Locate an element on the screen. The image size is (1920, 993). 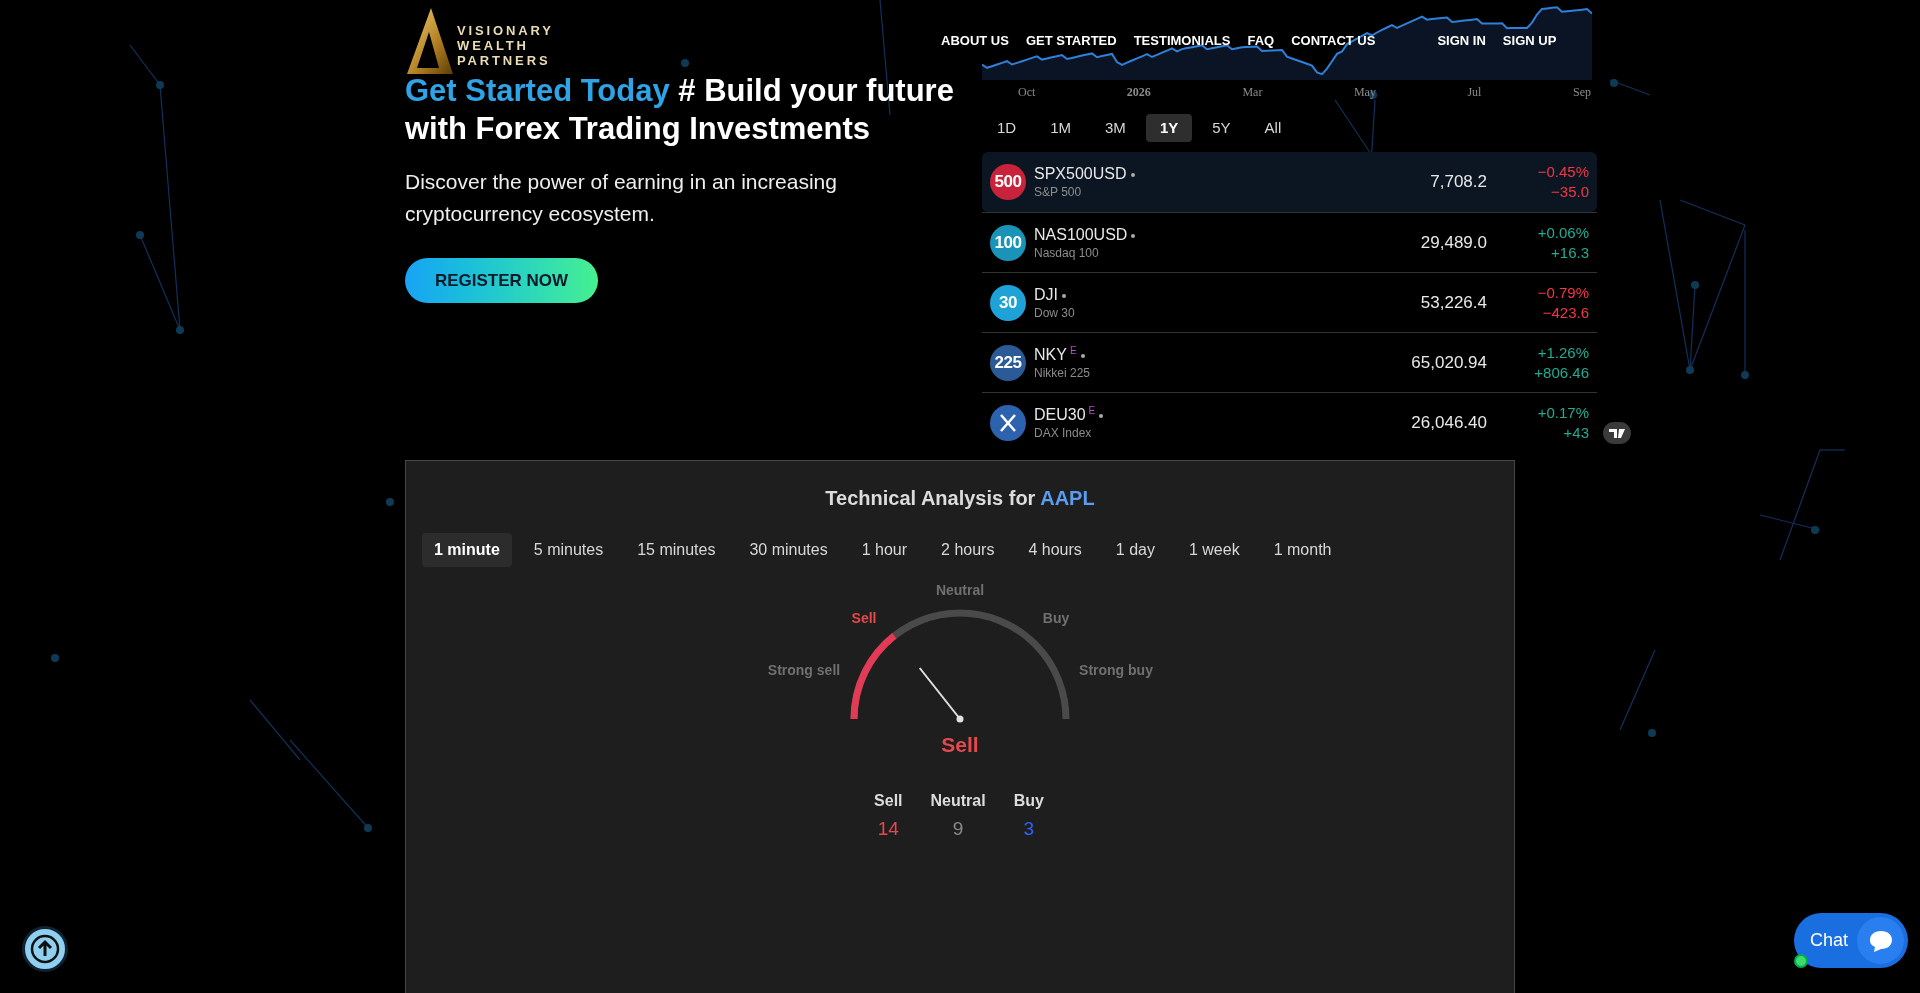
price-text: 29,489.0 is located at coordinates (1453, 242).